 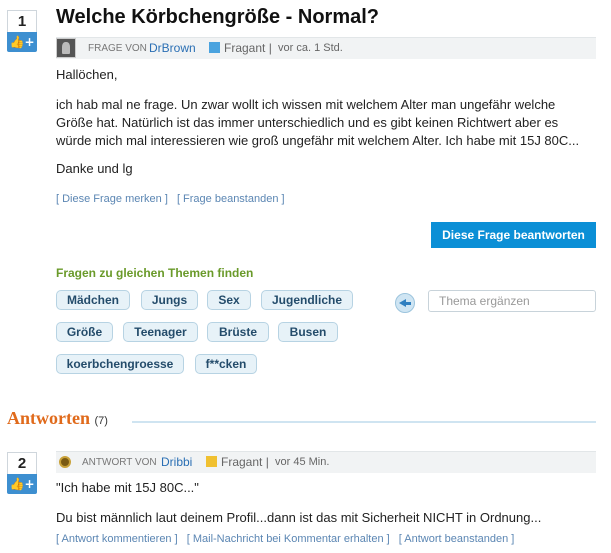 I want to click on question-title: Welche Körbchengröße - Normal?, so click(x=218, y=17).